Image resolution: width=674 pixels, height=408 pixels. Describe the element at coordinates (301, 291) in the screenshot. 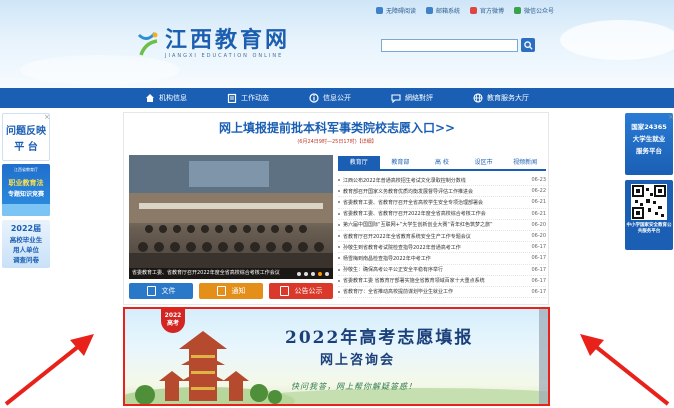

I see `bulletin-button: 公告公示` at that location.